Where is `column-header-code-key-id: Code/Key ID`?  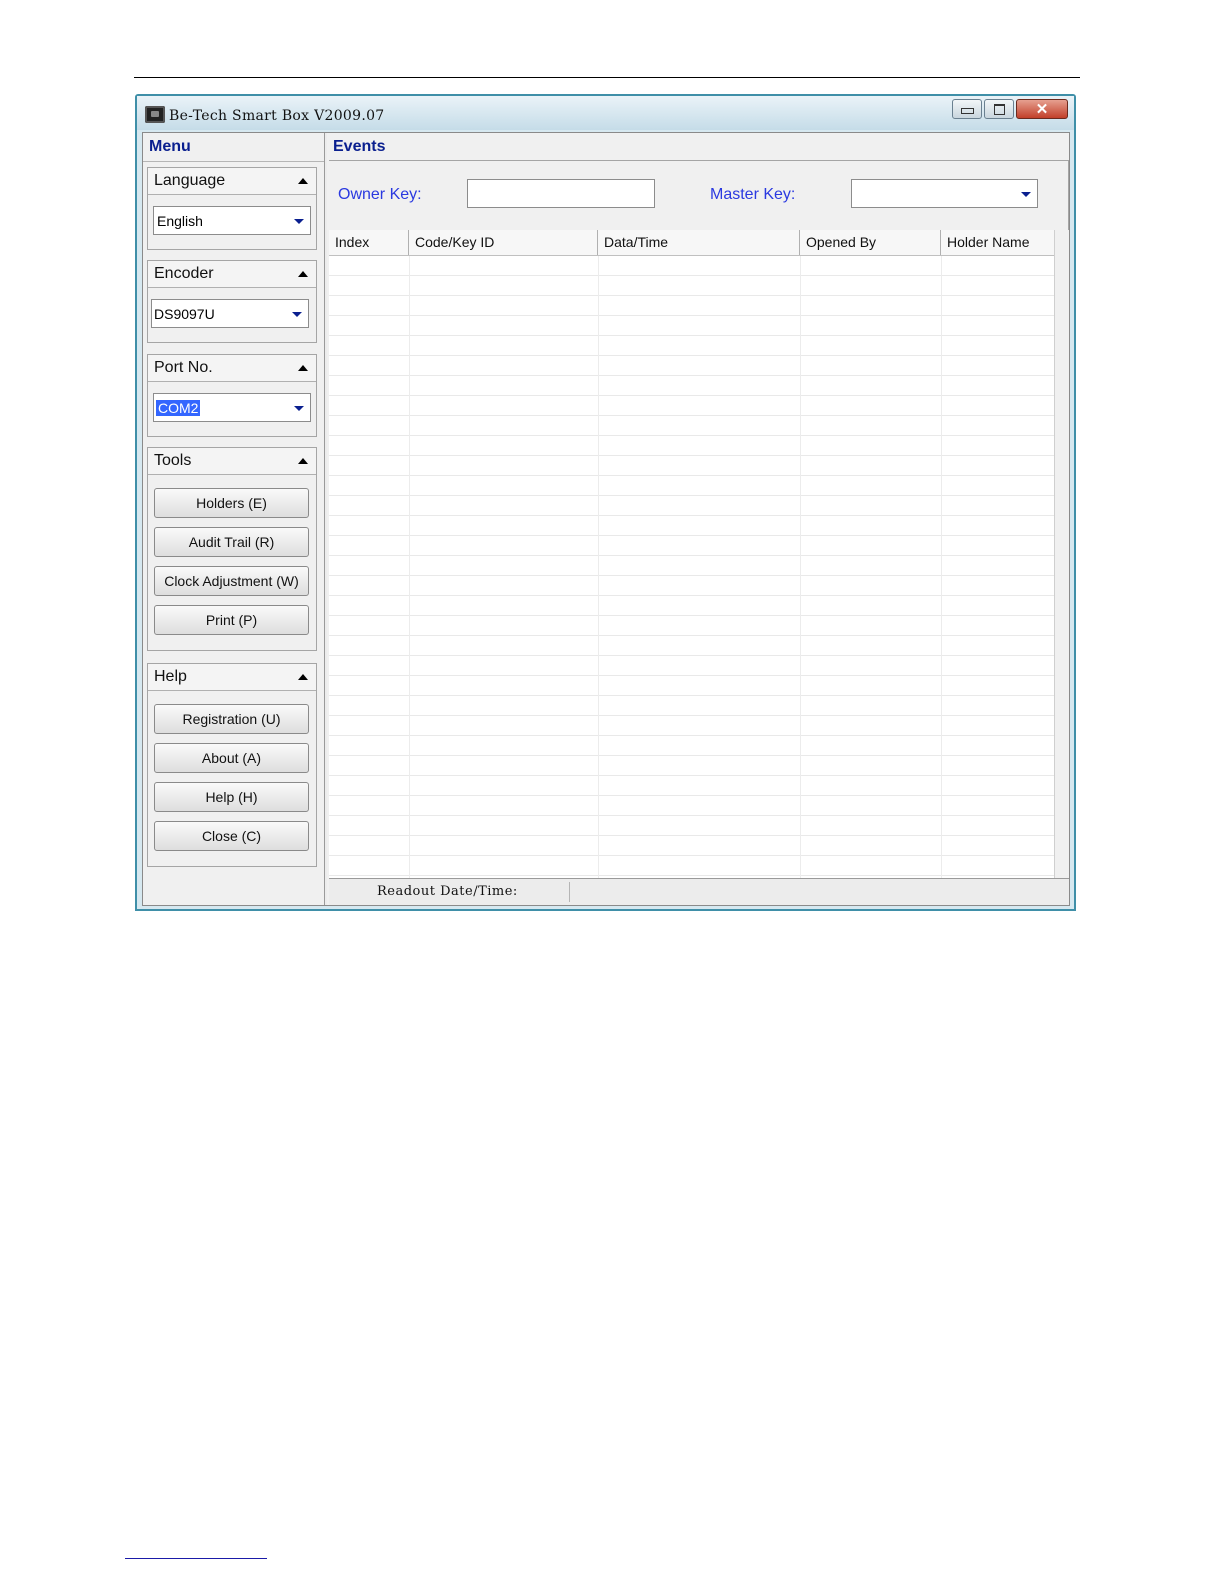 column-header-code-key-id: Code/Key ID is located at coordinates (503, 242).